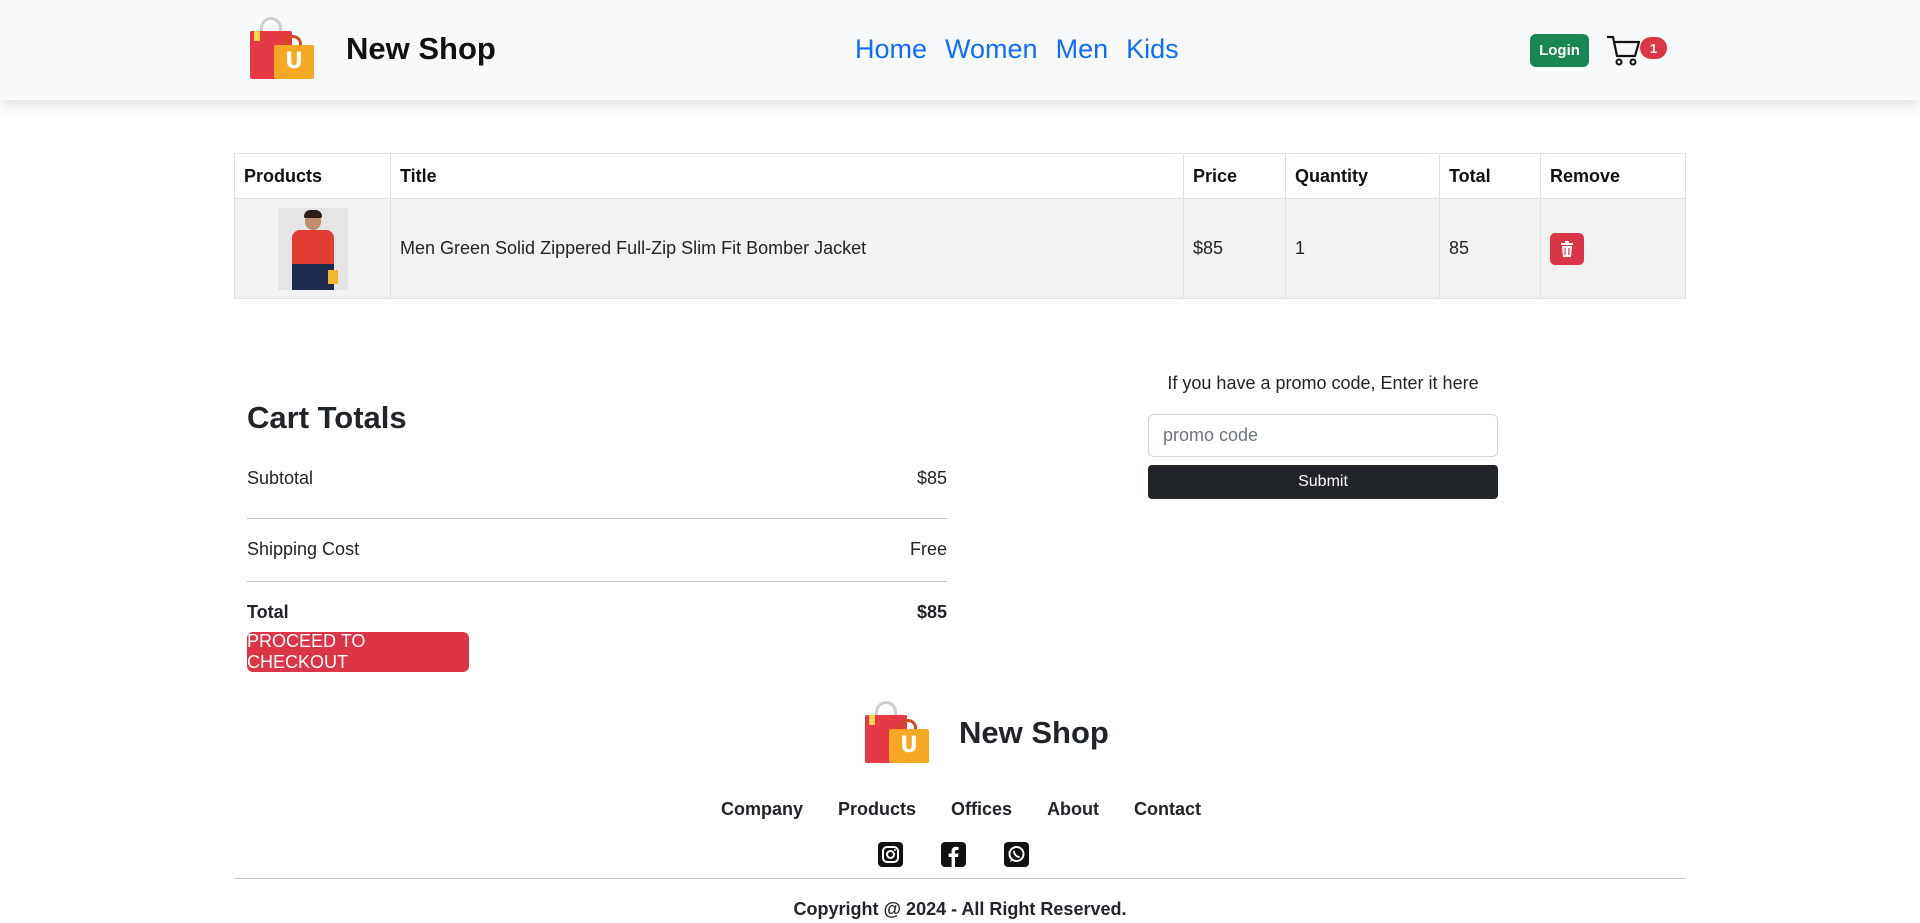  Describe the element at coordinates (597, 487) in the screenshot. I see `subtotal-row: Subtotal $85` at that location.